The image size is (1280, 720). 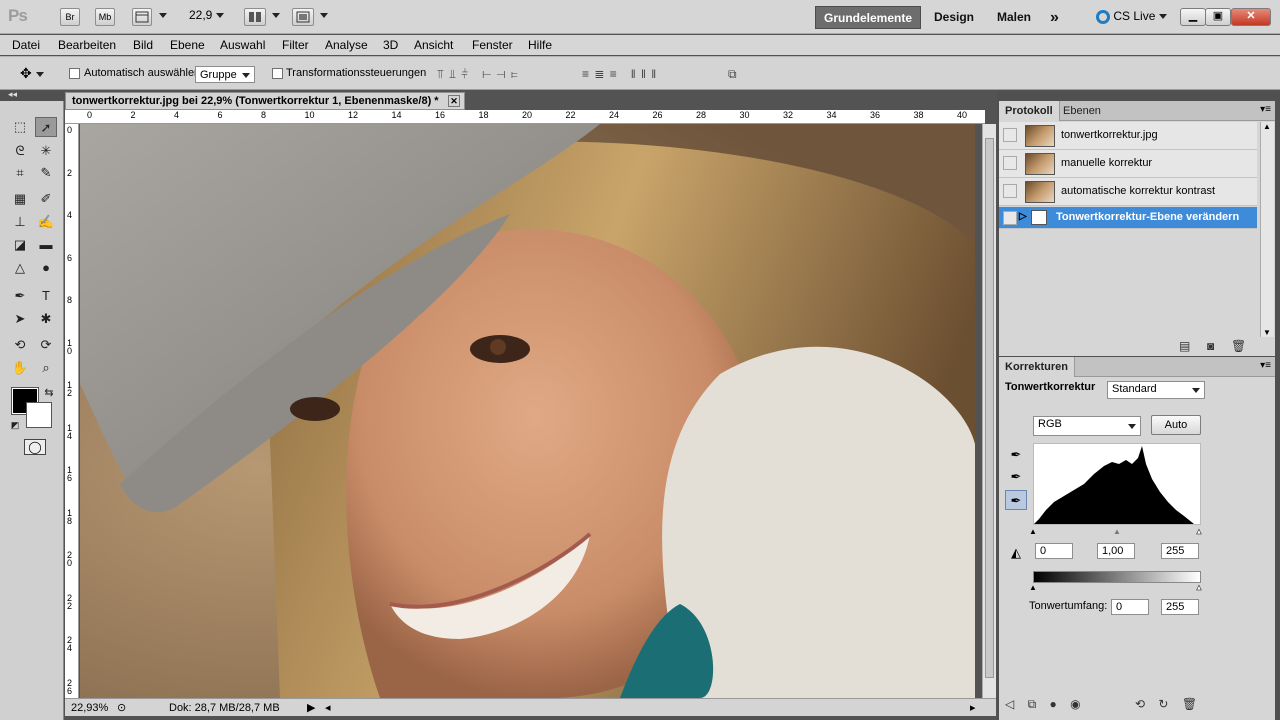 What do you see at coordinates (20, 151) in the screenshot?
I see `lasso-tool: ᘓ` at bounding box center [20, 151].